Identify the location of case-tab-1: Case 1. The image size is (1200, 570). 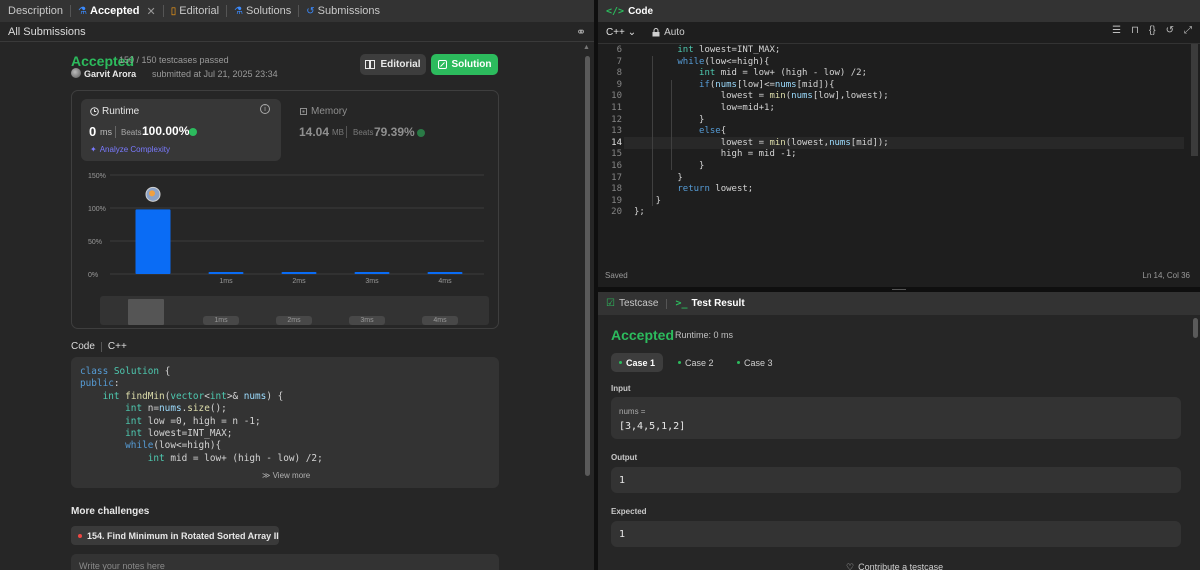
(637, 362).